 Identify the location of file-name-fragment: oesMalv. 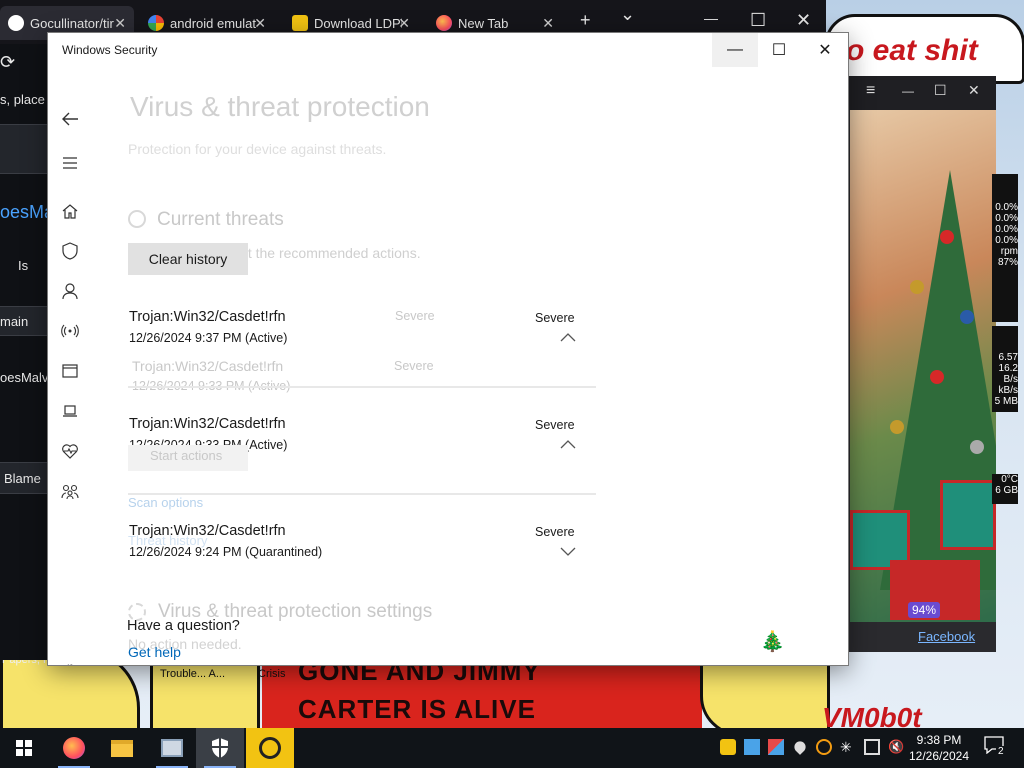
(24, 377).